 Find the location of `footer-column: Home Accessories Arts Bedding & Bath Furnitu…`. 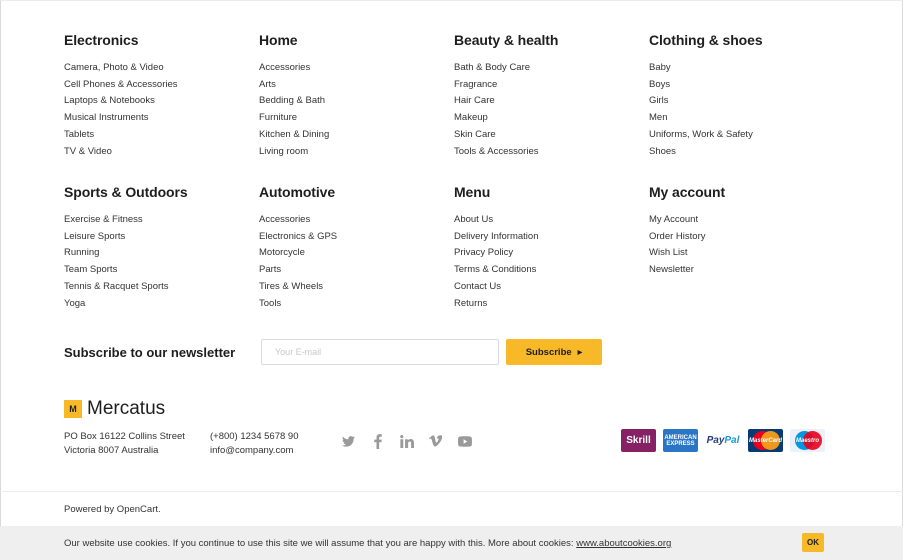

footer-column: Home Accessories Arts Bedding & Bath Furnitu… is located at coordinates (354, 96).